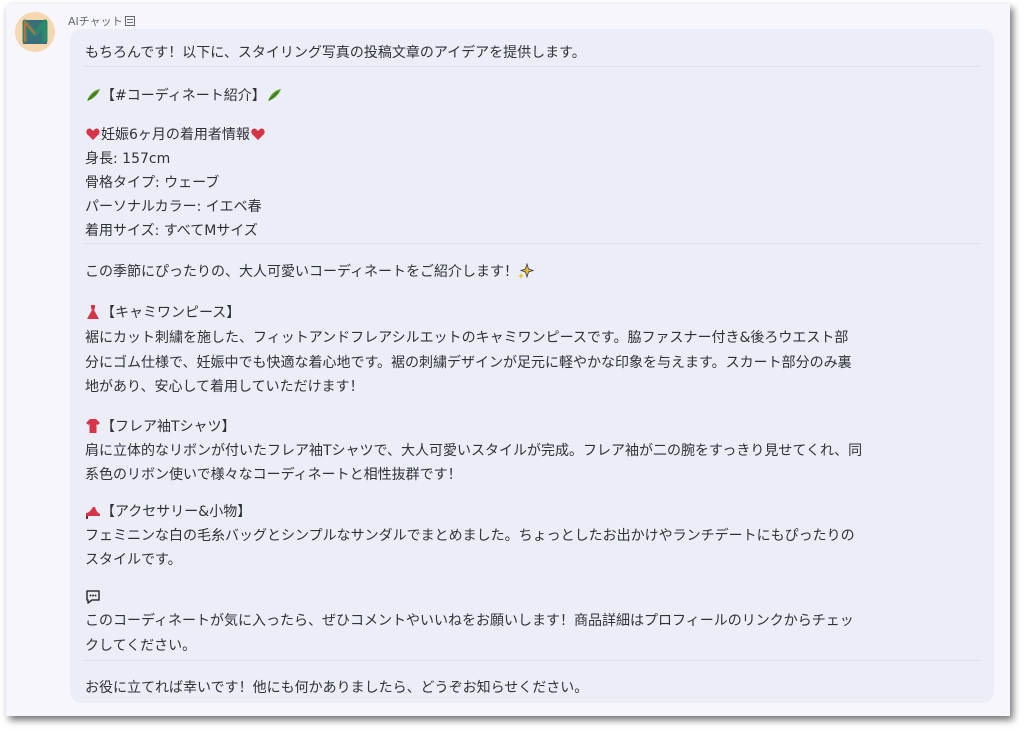 The height and width of the screenshot is (732, 1024). I want to click on item1-title: 【キャミワンピース】, so click(171, 313).